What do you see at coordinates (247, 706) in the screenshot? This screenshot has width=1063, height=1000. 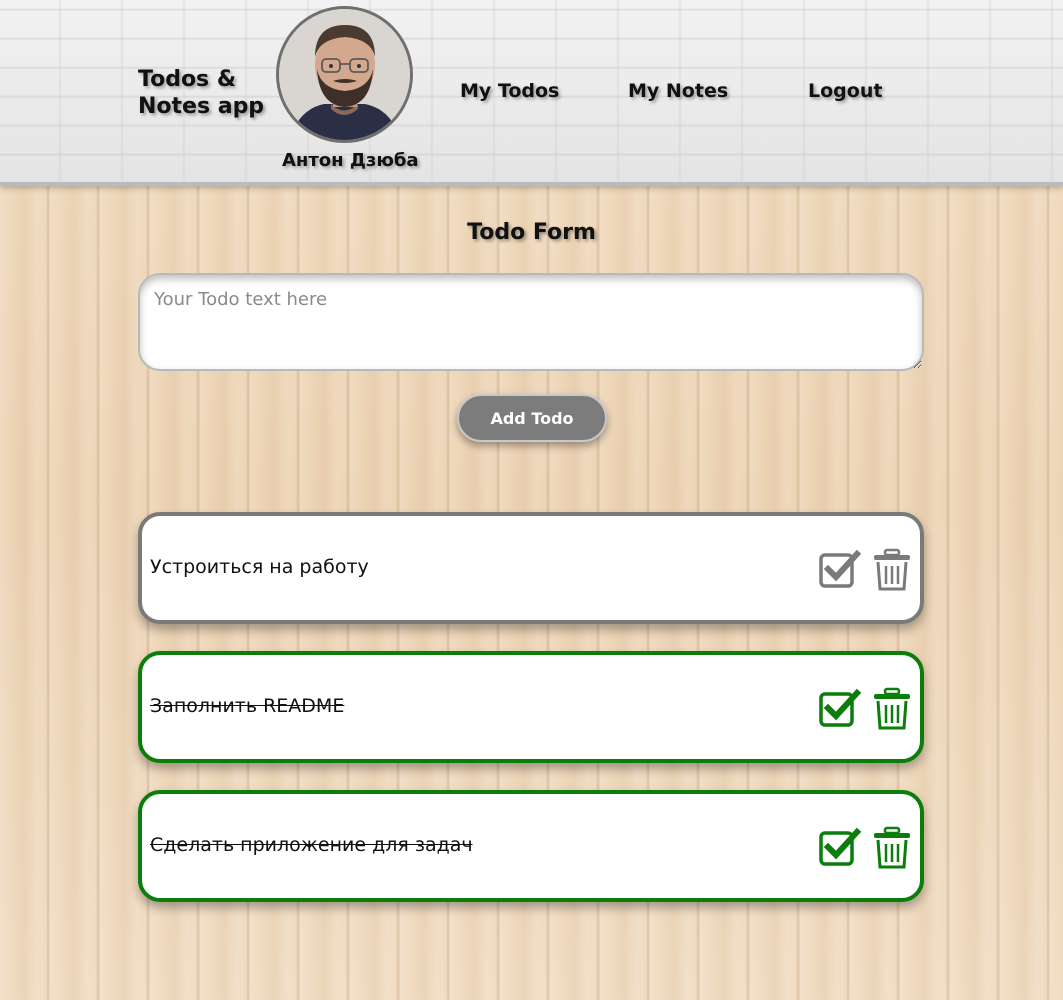 I see `todo-item-text: Заполнить README` at bounding box center [247, 706].